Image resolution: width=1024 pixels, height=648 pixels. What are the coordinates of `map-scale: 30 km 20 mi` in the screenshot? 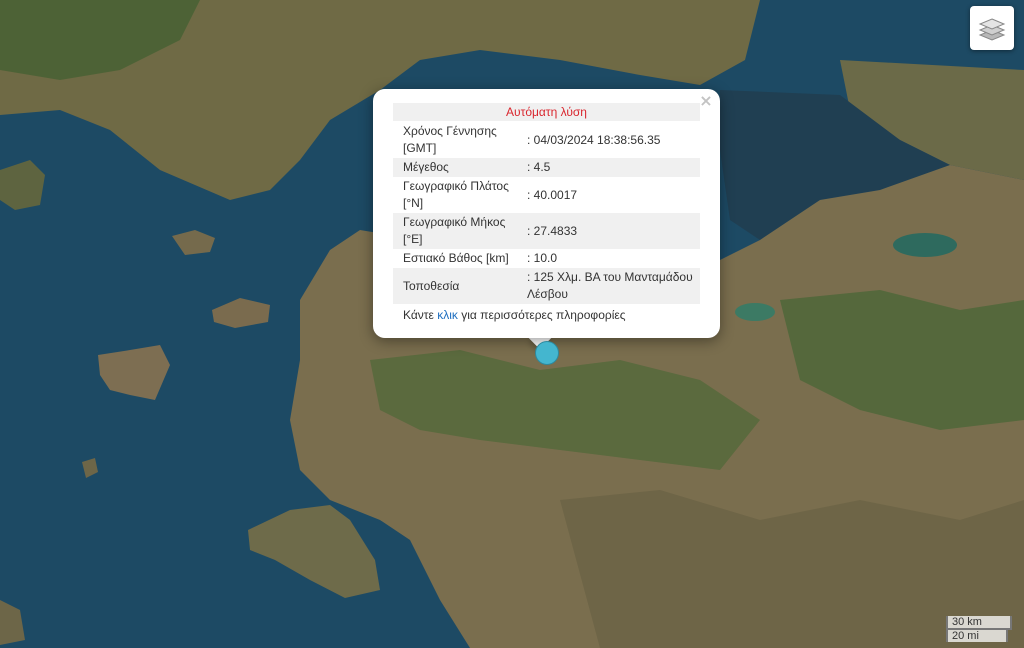 It's located at (979, 629).